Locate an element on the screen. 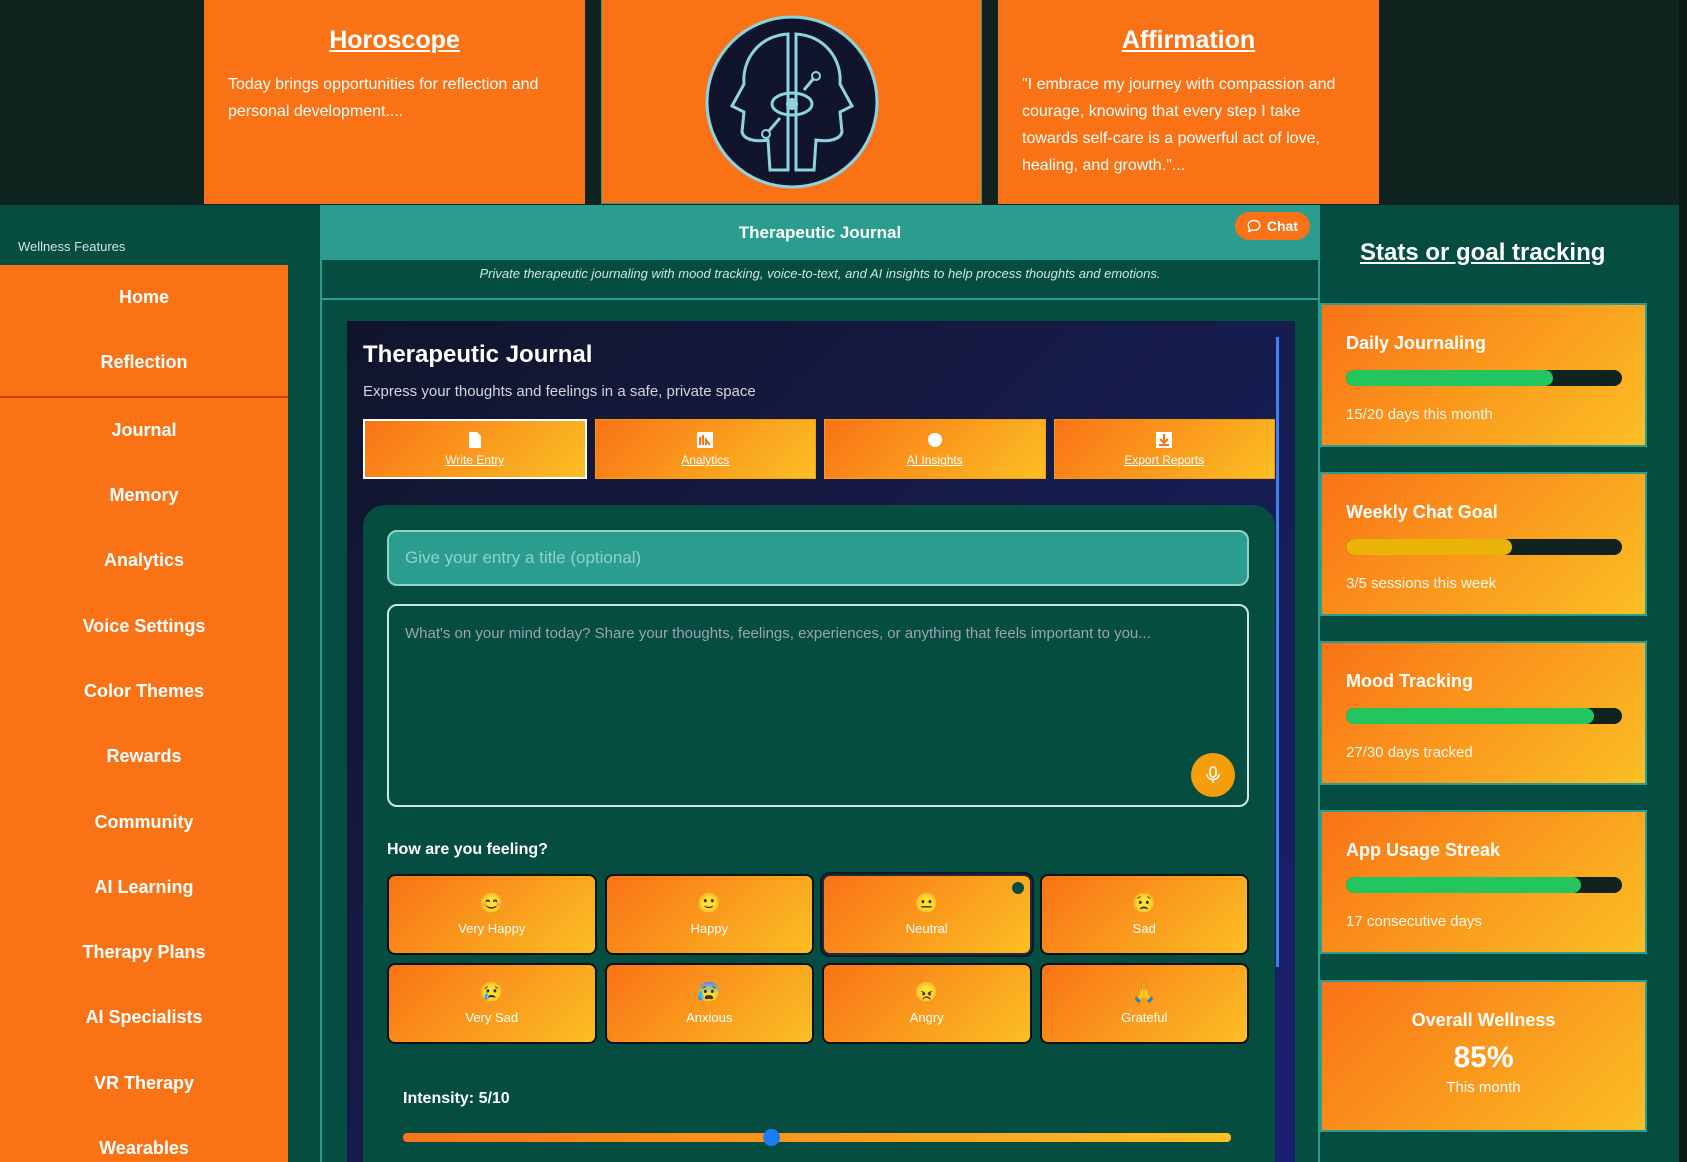 The width and height of the screenshot is (1687, 1162). journal-title: Therapeutic Journal is located at coordinates (478, 354).